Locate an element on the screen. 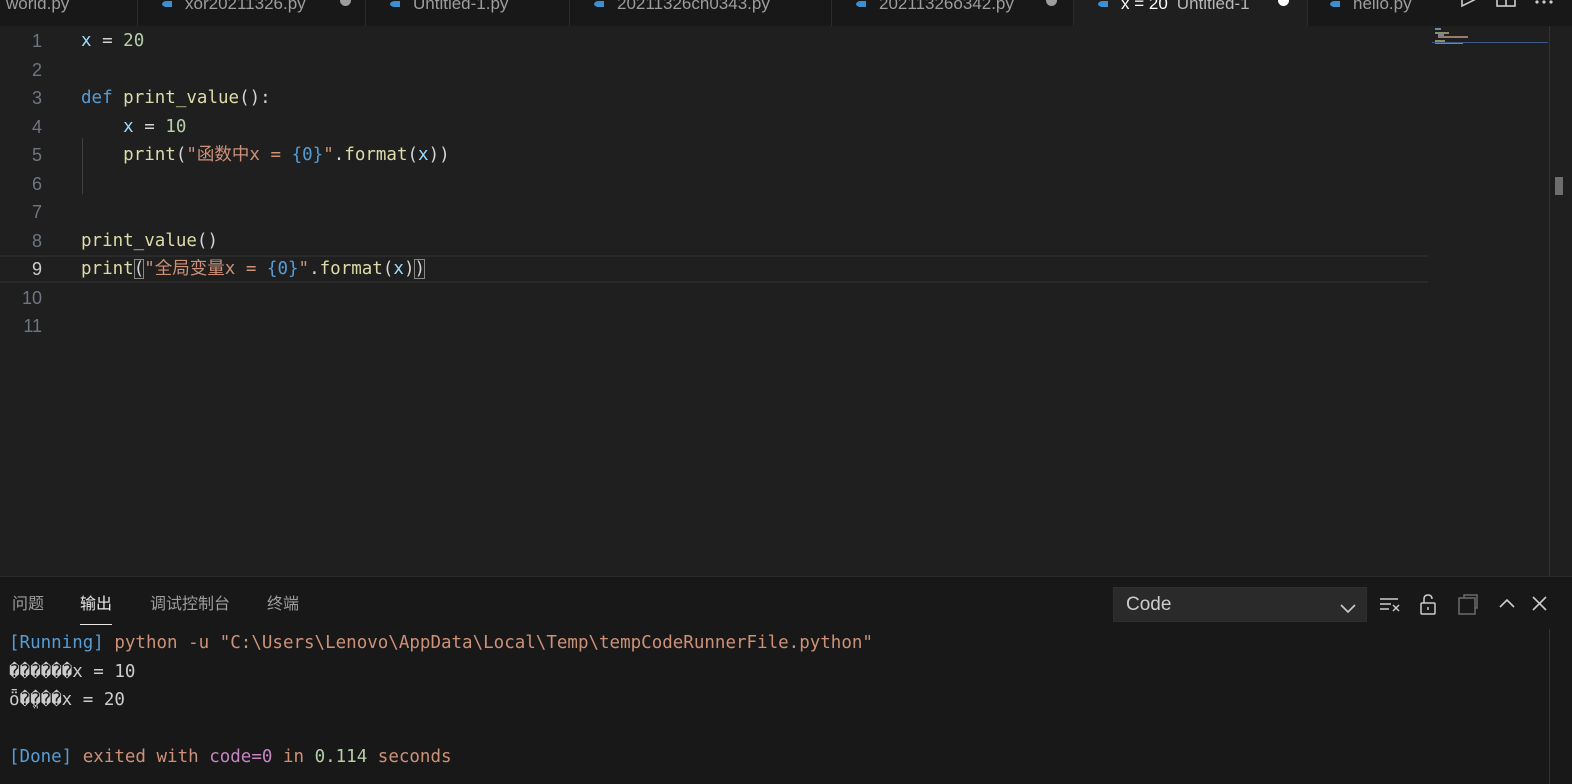  code-line: 3 def print_value(): is located at coordinates (714, 98).